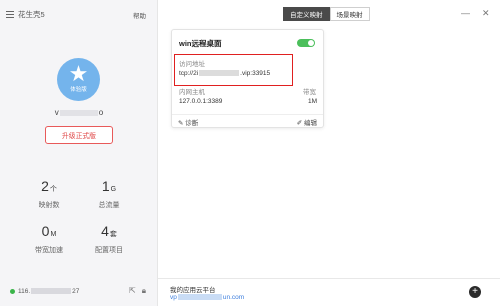  Describe the element at coordinates (299, 123) in the screenshot. I see `edit-icon: ✐` at that location.